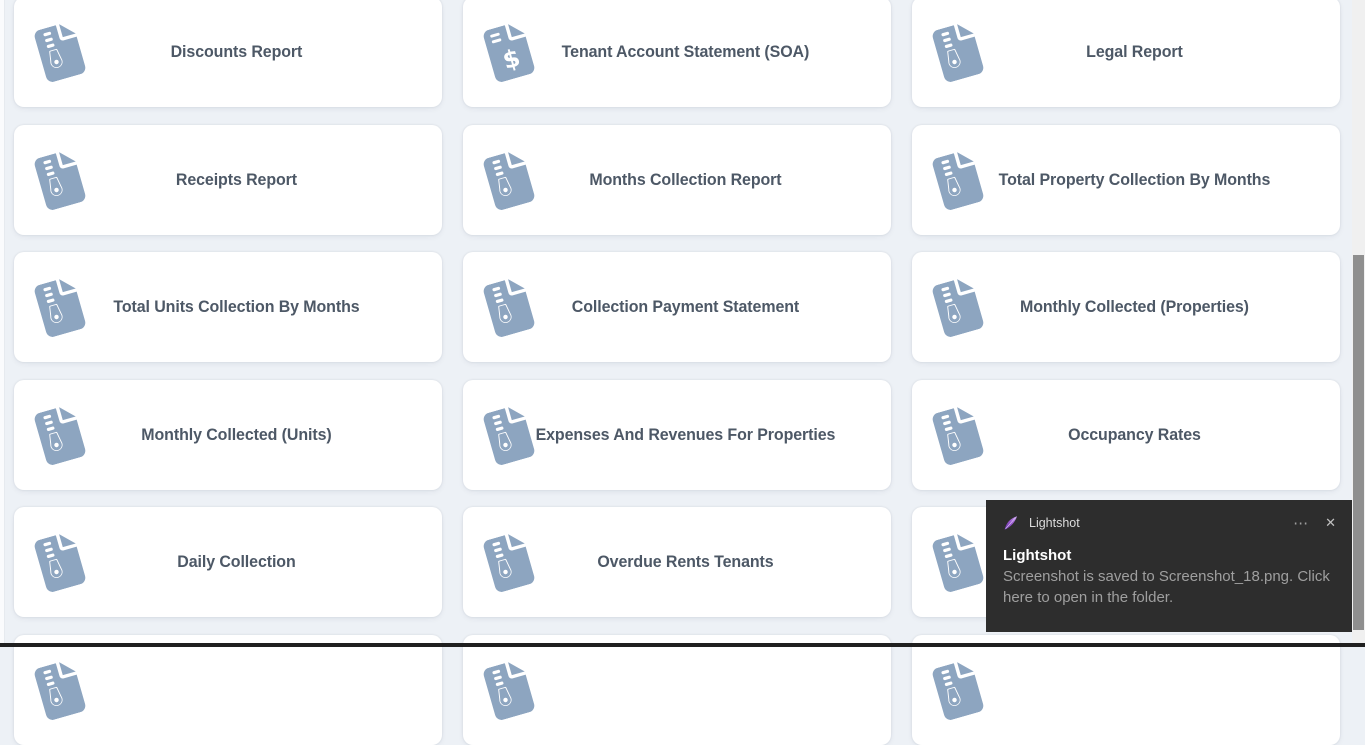 This screenshot has width=1365, height=745. I want to click on report-card: Months Collection Report, so click(677, 179).